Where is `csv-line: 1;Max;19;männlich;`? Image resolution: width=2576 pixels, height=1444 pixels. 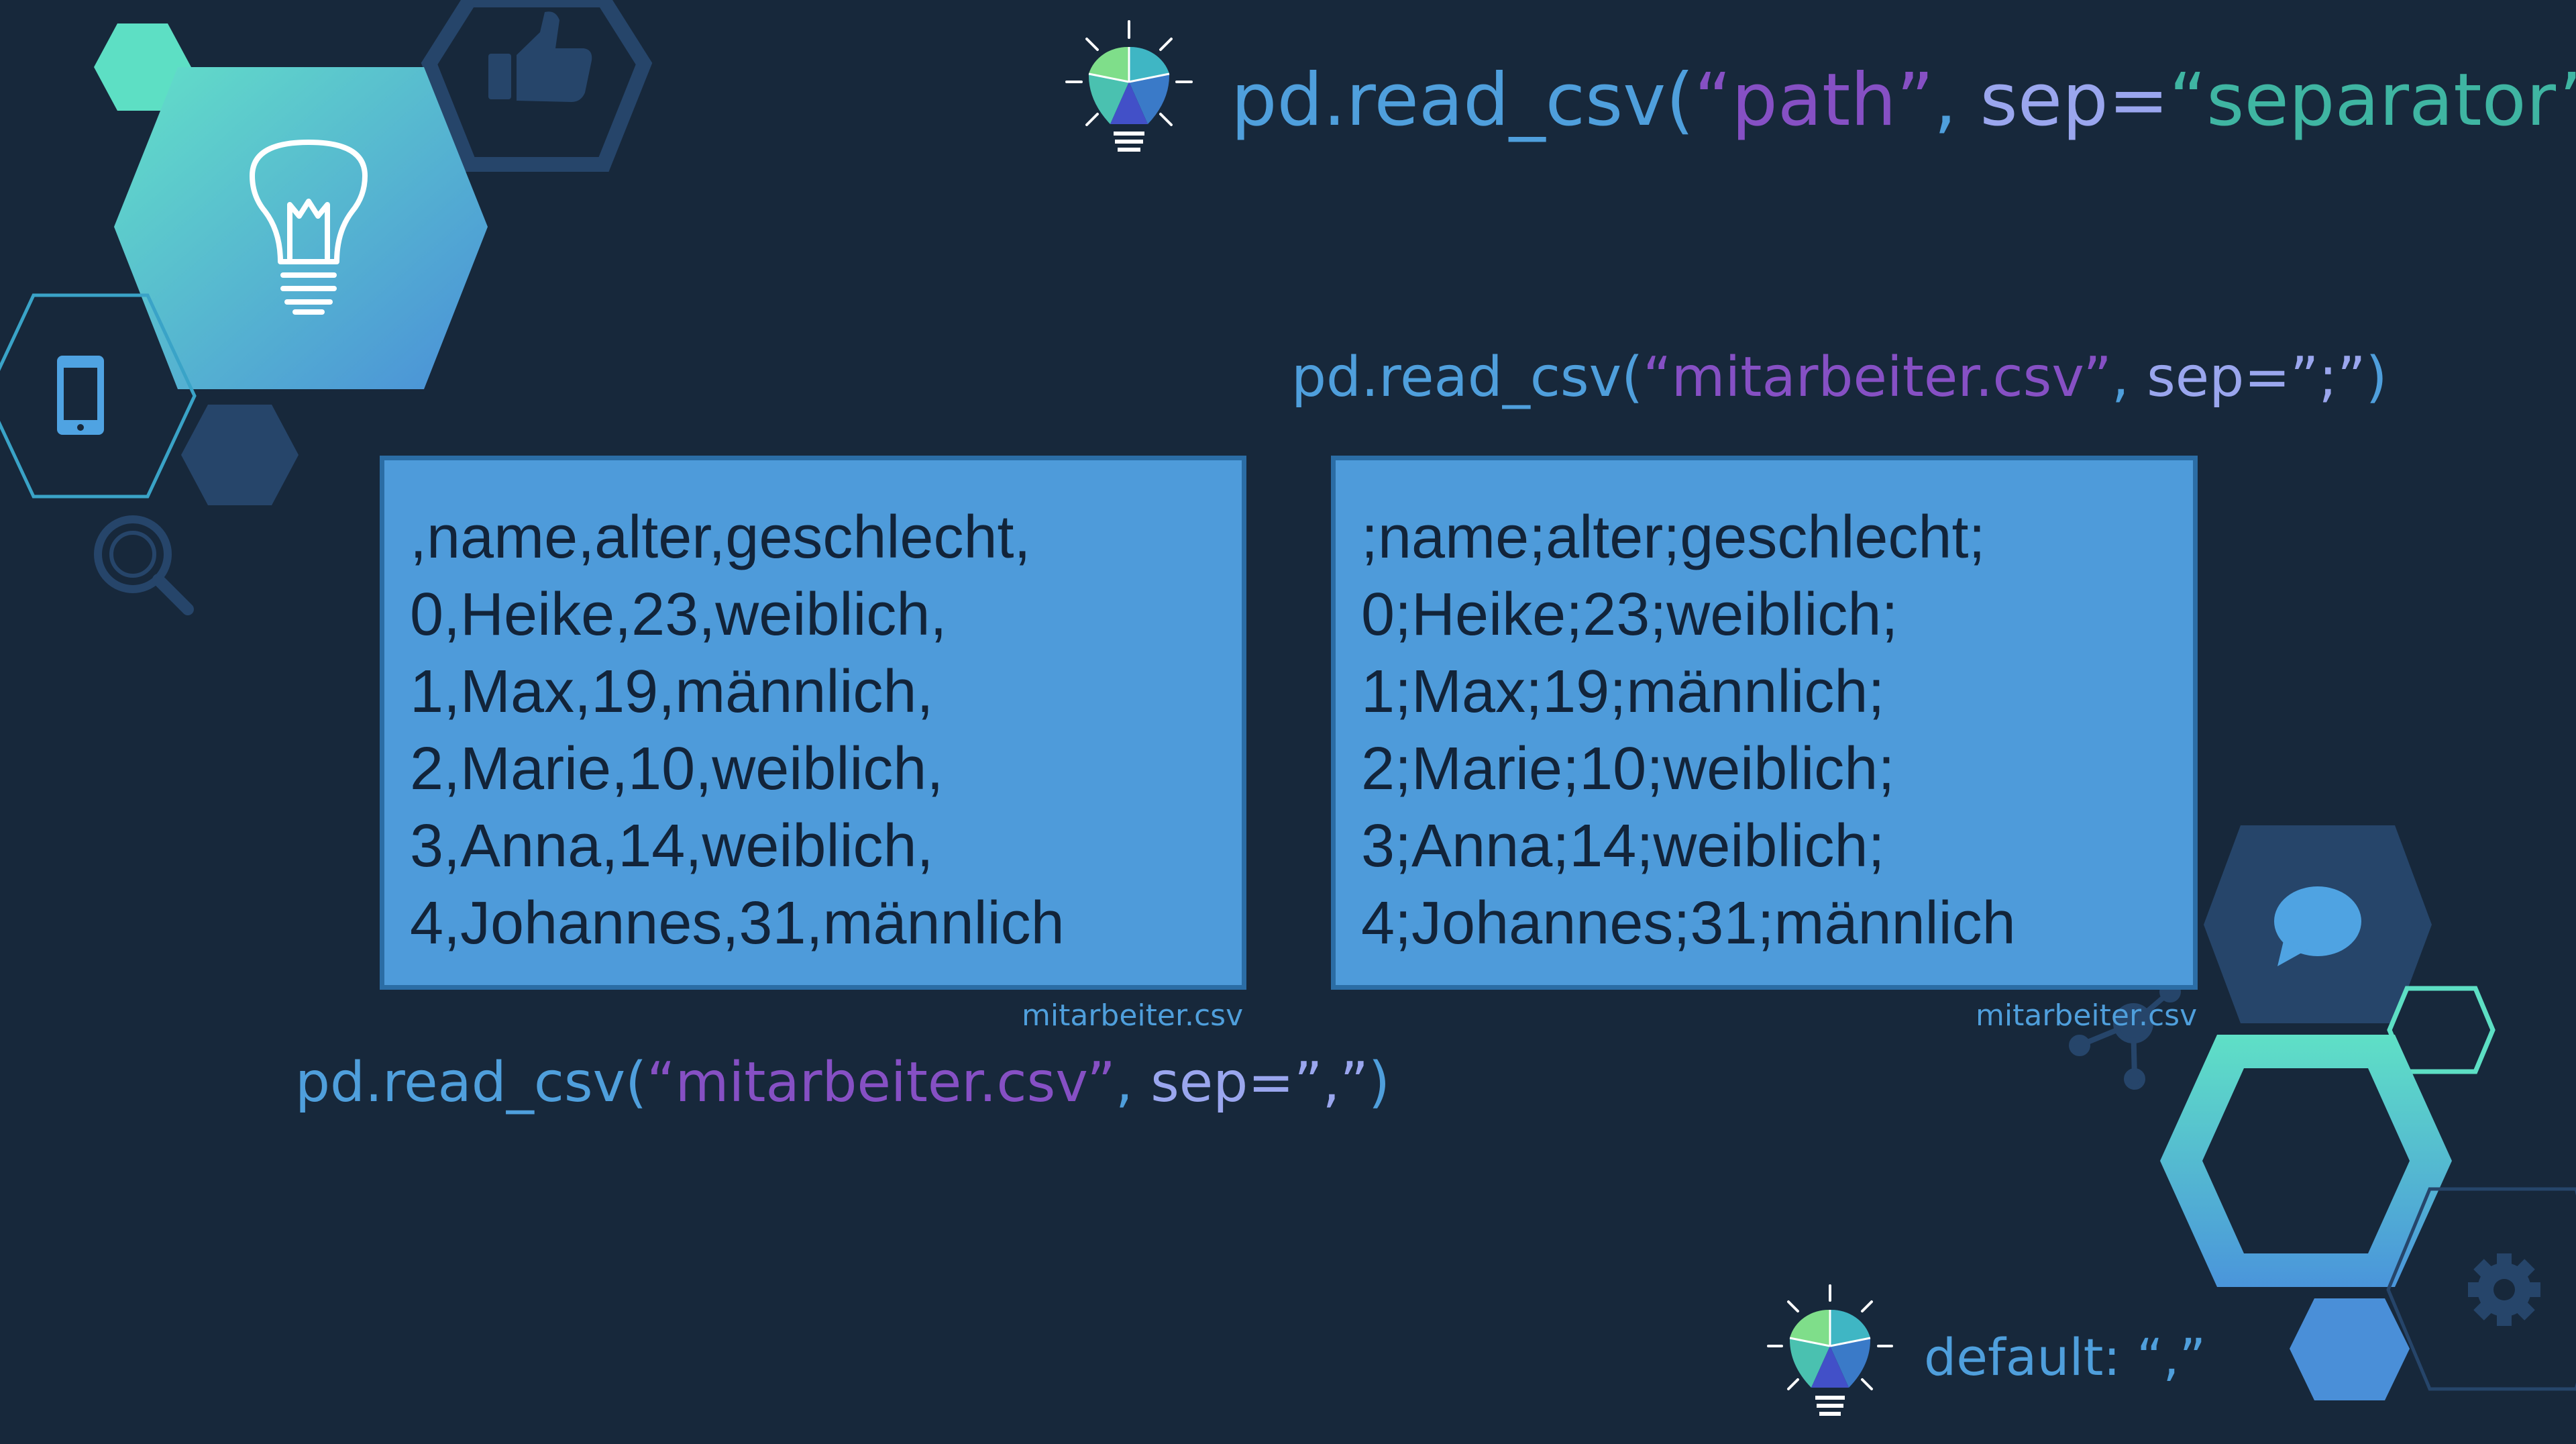 csv-line: 1;Max;19;männlich; is located at coordinates (1623, 691).